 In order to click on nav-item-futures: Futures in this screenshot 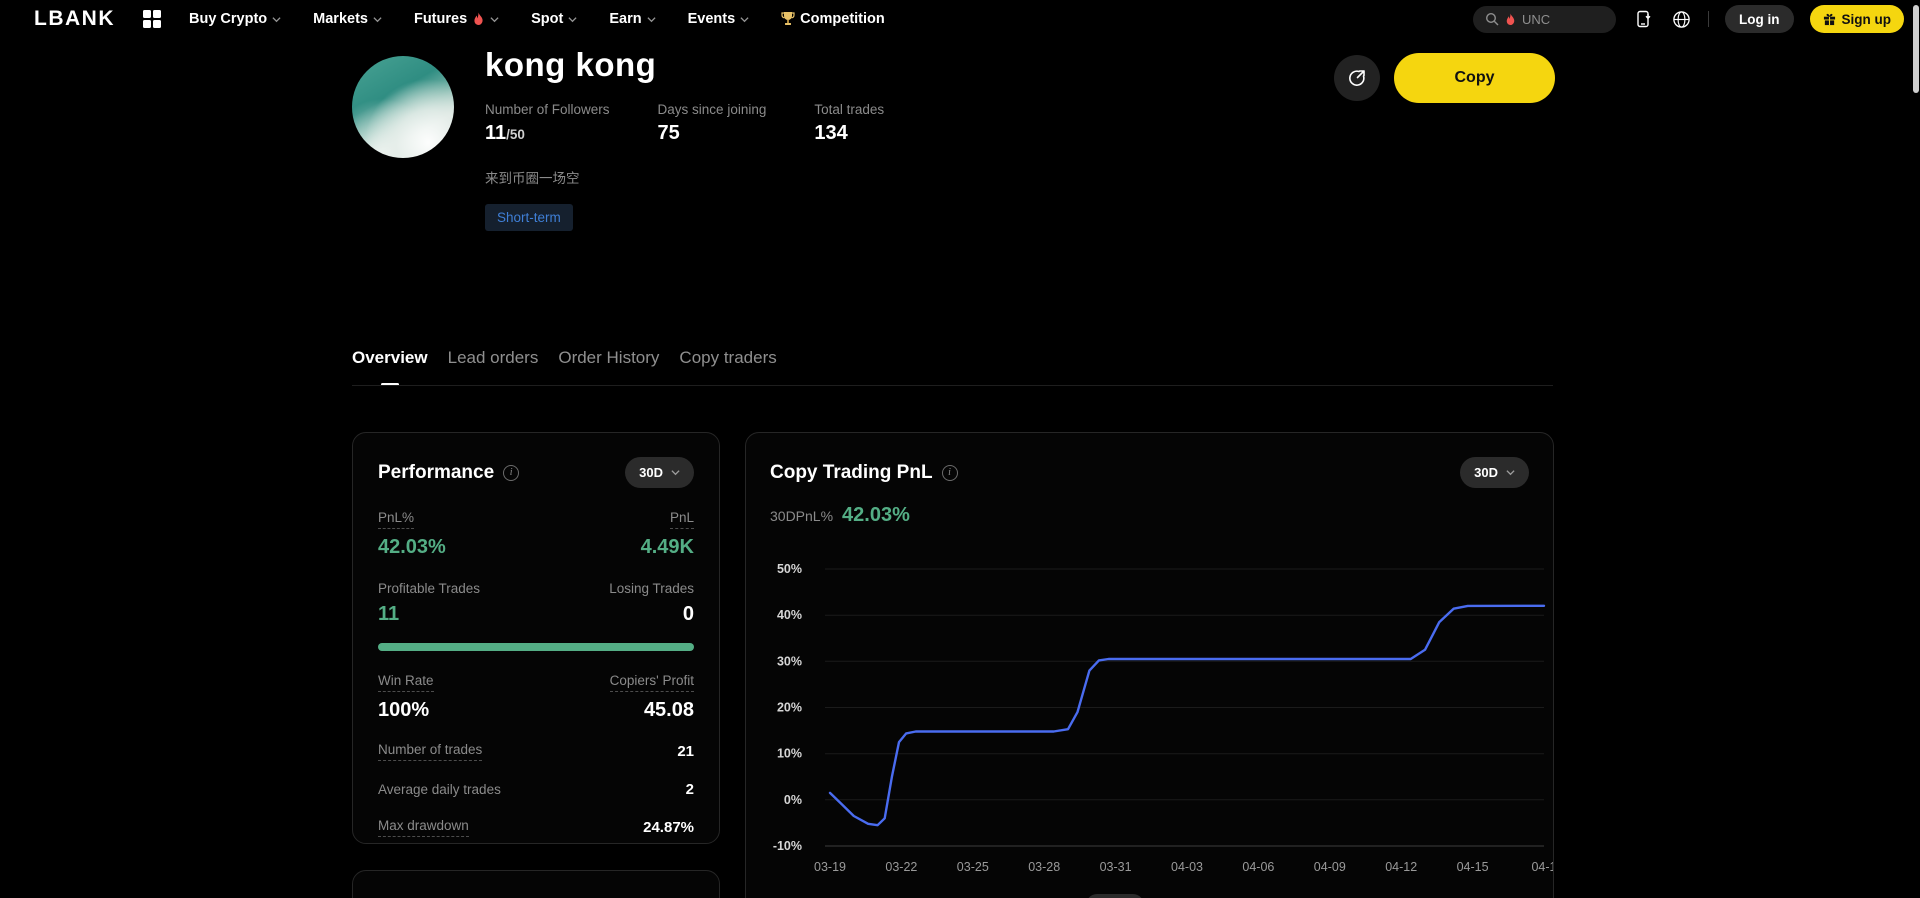, I will do `click(456, 19)`.